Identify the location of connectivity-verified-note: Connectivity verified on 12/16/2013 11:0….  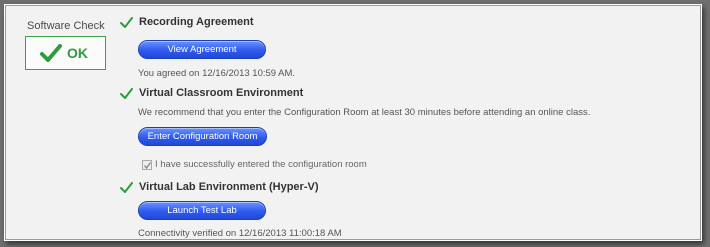
(240, 233).